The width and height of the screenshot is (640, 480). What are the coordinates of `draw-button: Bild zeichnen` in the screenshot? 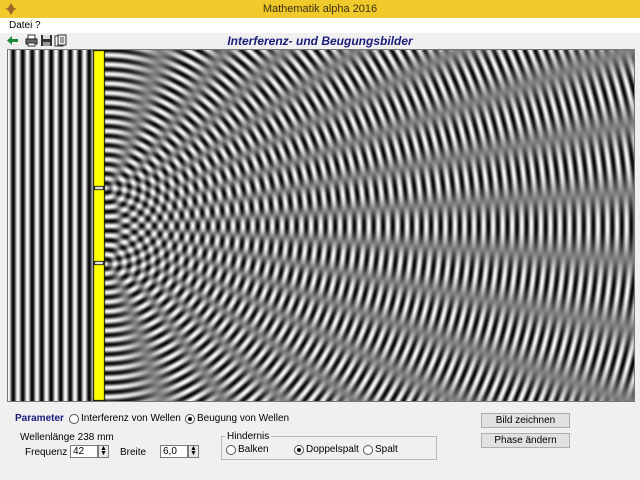 It's located at (525, 420).